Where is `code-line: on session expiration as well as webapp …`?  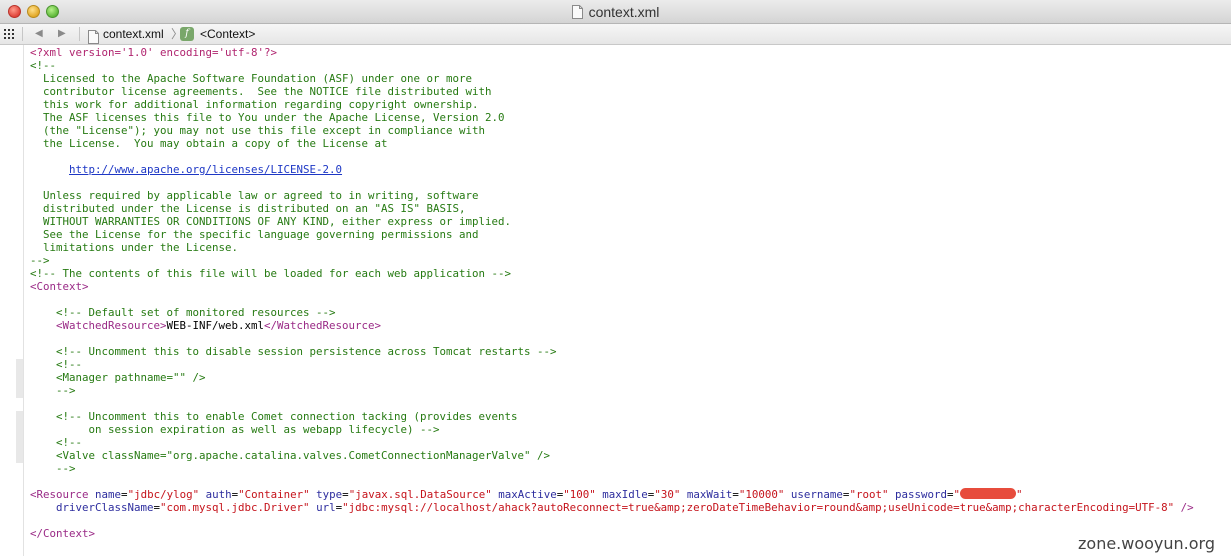
code-line: on session expiration as well as webapp … is located at coordinates (612, 429).